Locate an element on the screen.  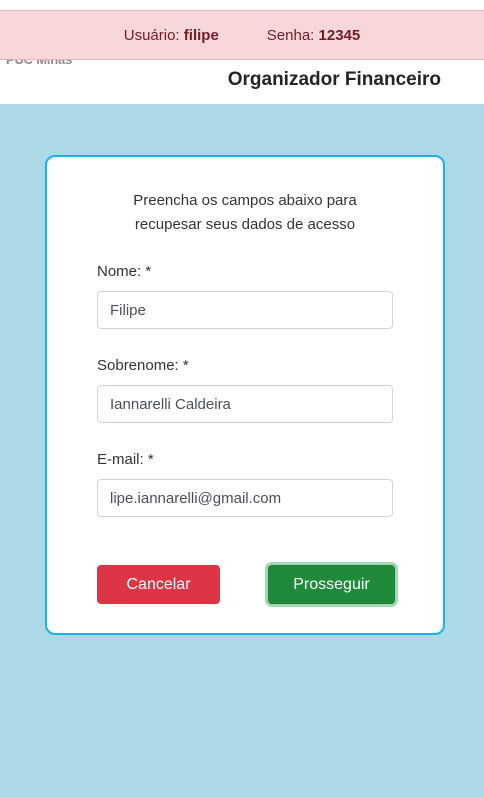
cancel-button: Cancelar is located at coordinates (158, 584).